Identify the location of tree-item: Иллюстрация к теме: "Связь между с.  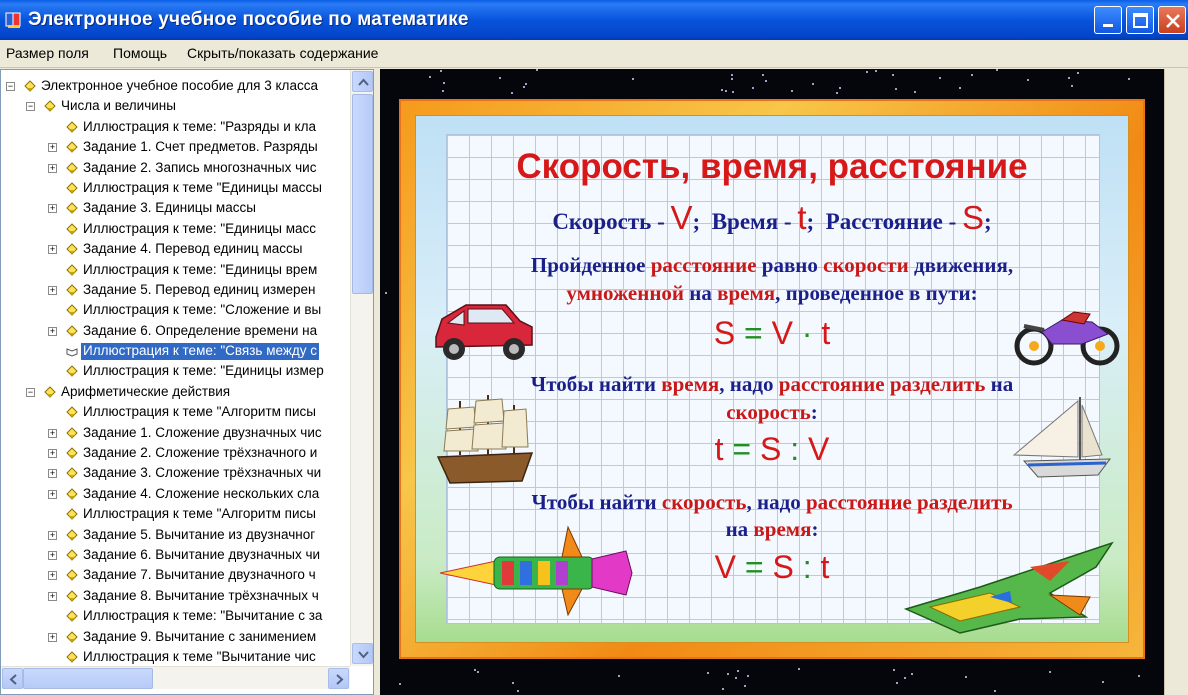
(176, 351).